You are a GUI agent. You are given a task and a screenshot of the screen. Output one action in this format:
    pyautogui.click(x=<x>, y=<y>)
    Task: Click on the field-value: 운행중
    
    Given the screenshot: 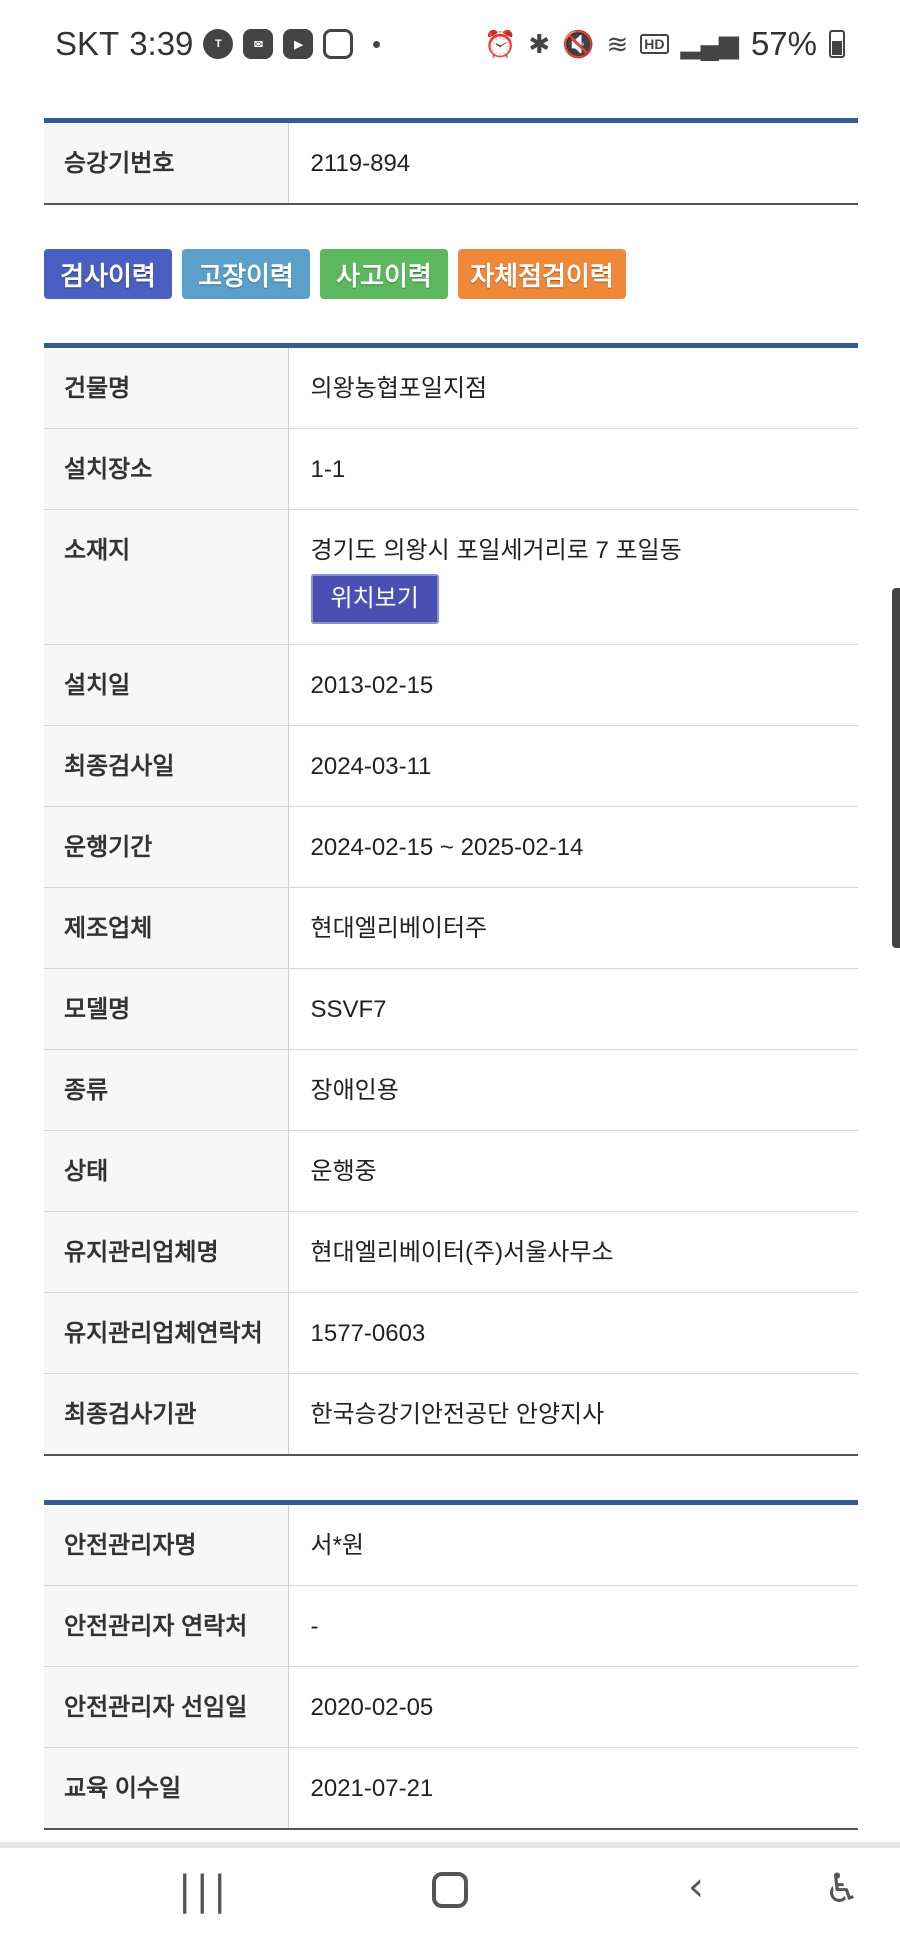 What is the action you would take?
    pyautogui.click(x=573, y=1171)
    